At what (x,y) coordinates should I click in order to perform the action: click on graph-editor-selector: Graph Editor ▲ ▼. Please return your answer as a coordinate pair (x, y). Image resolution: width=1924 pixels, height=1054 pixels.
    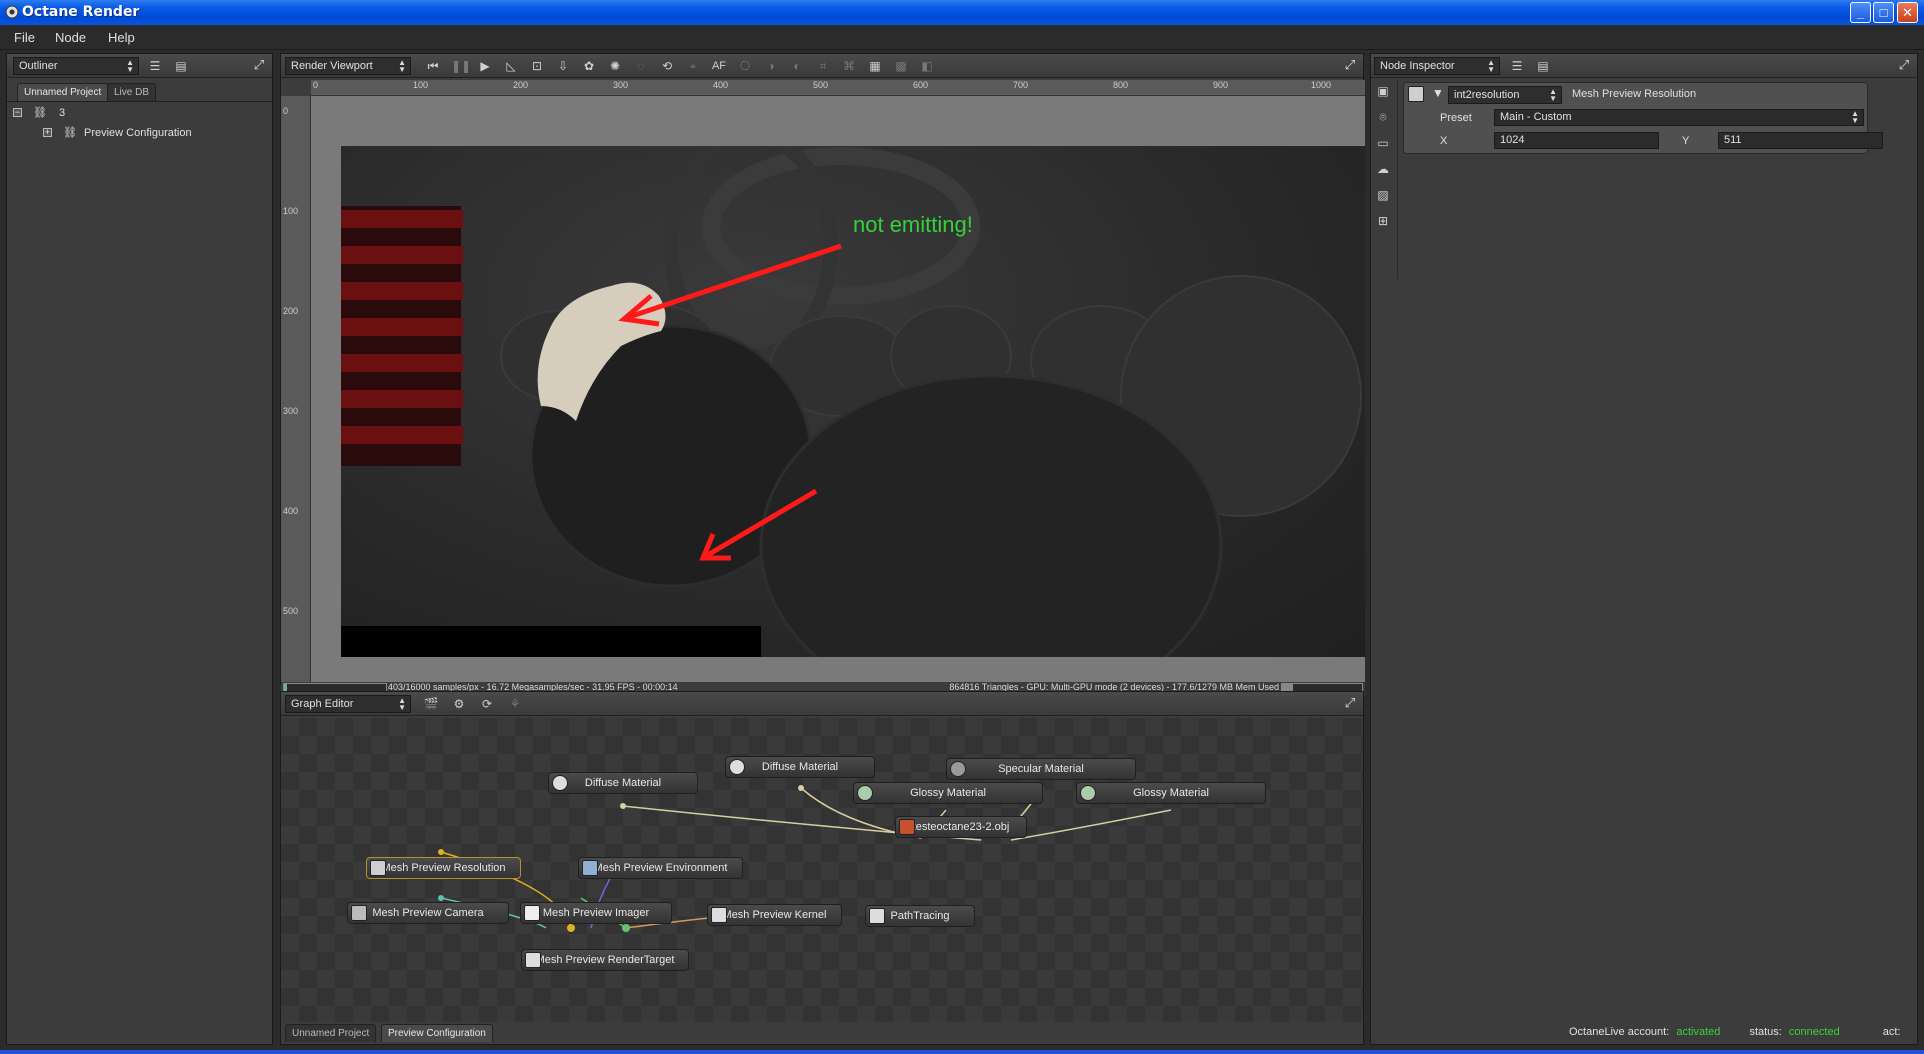
    Looking at the image, I should click on (348, 704).